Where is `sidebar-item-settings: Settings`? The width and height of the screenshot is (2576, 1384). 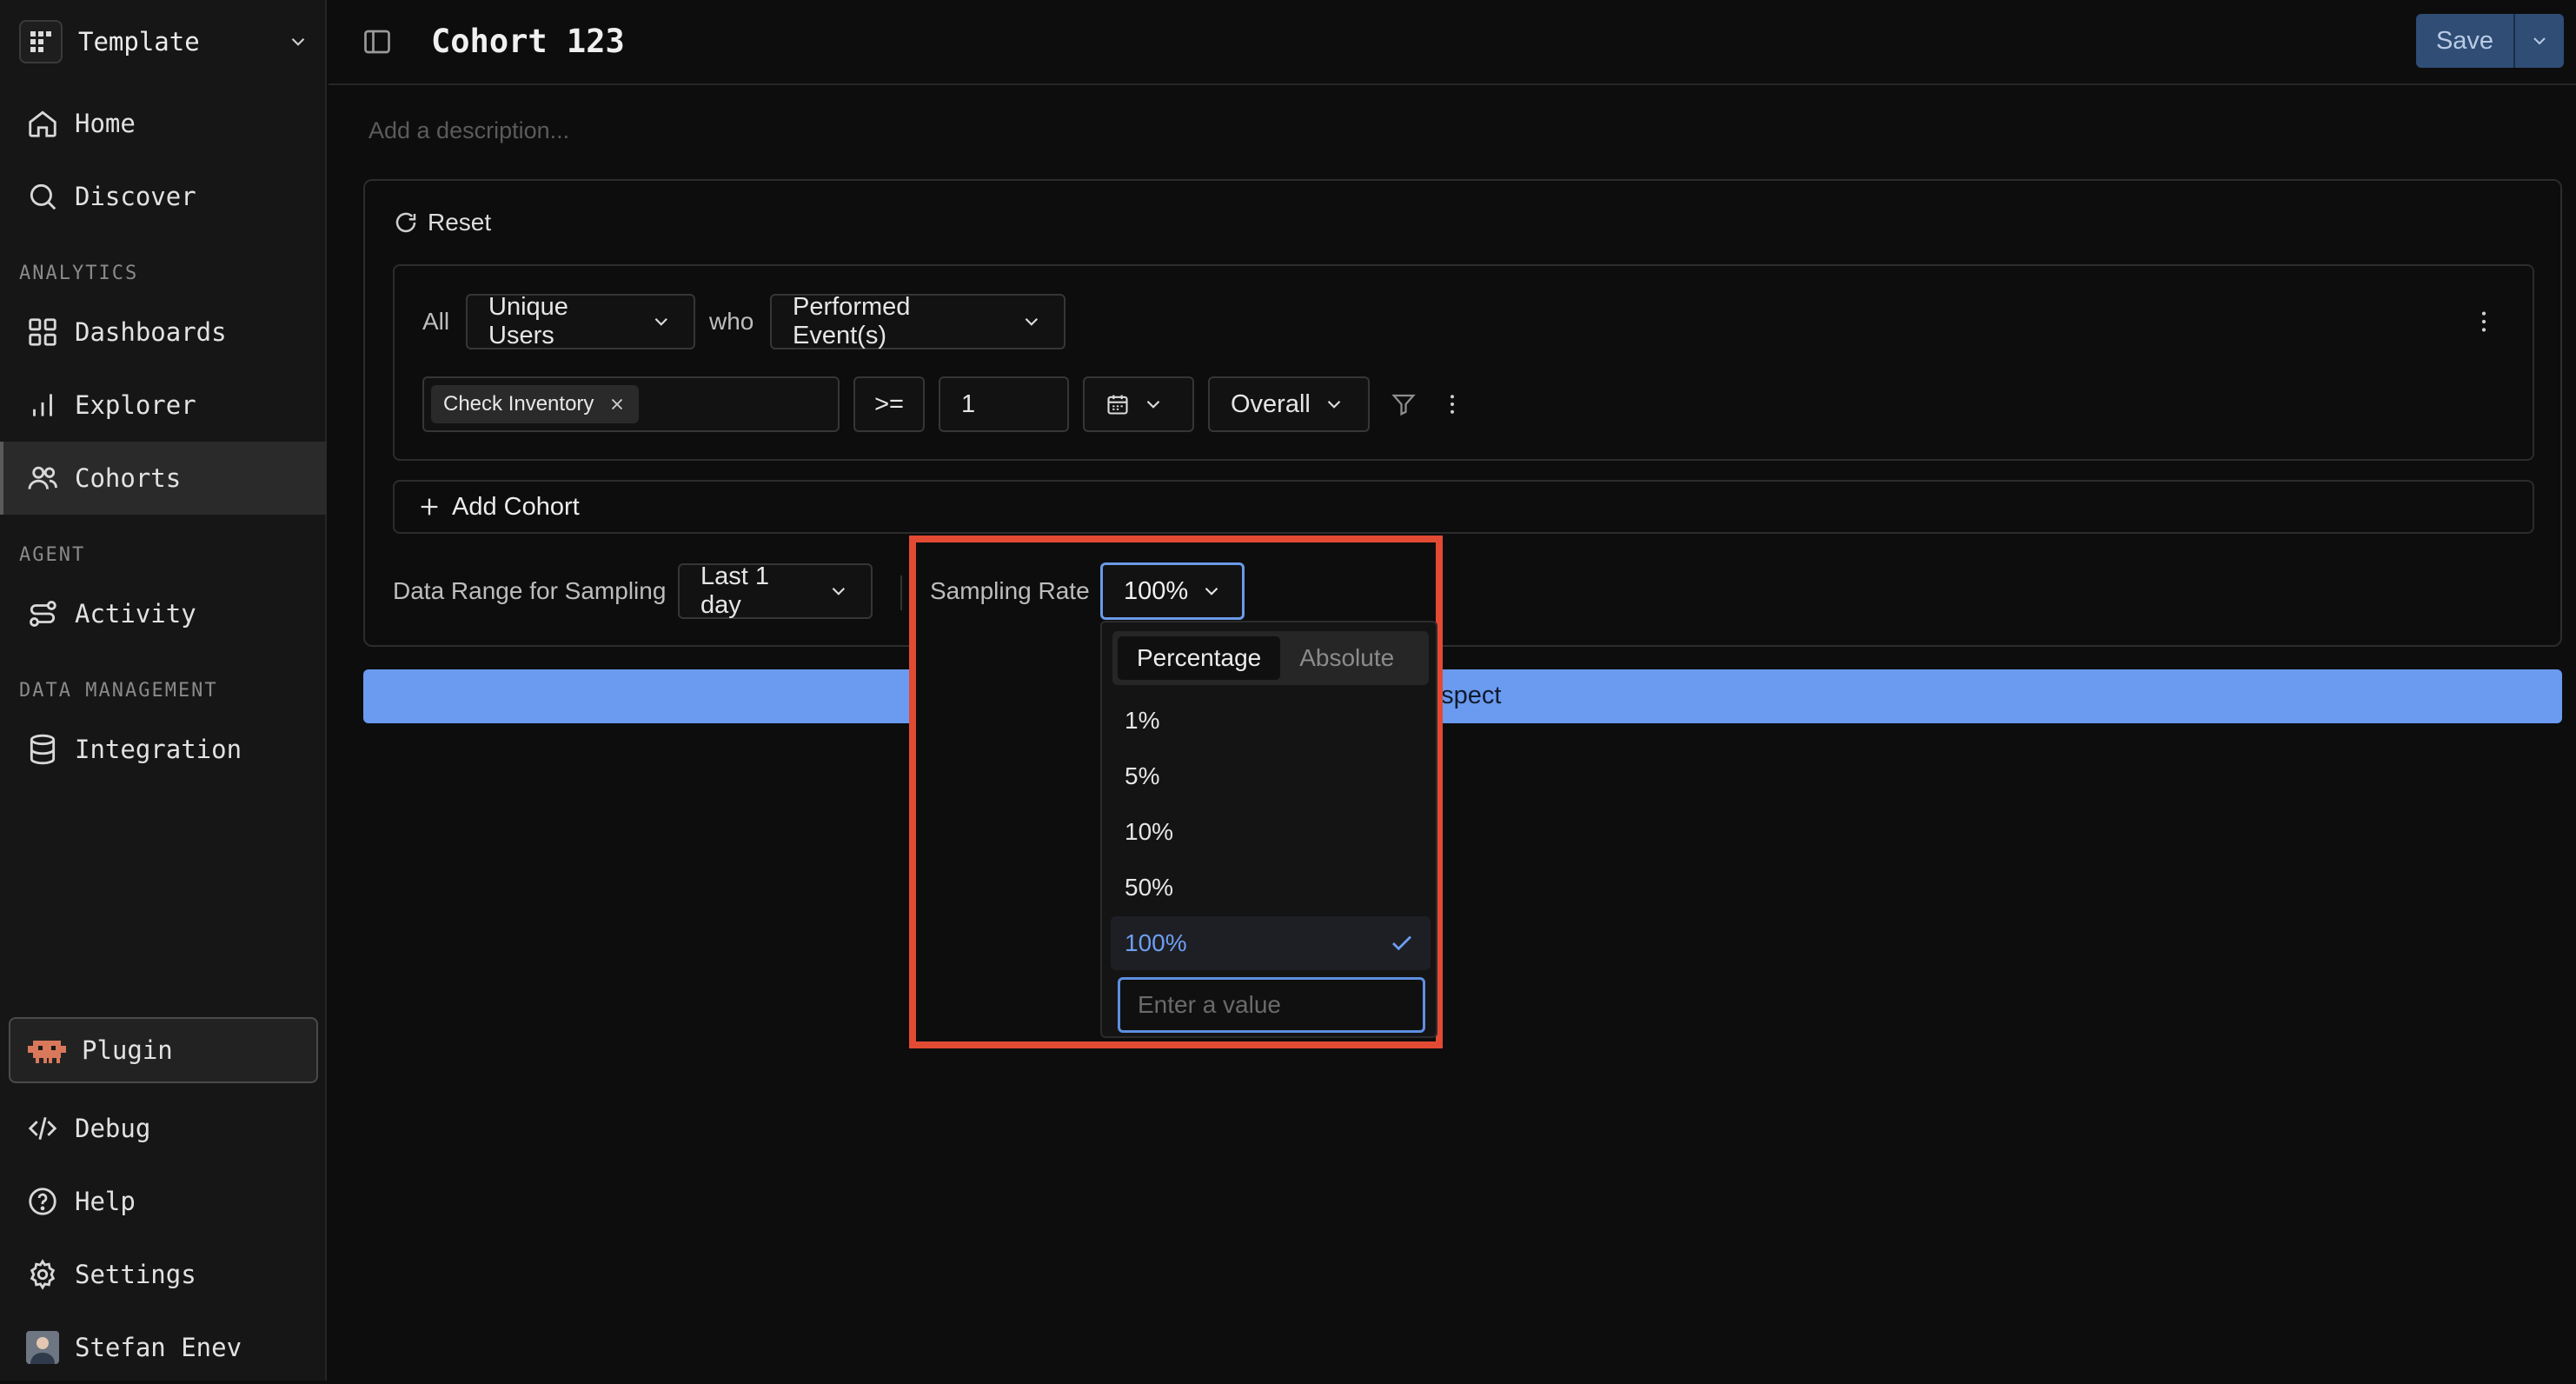 sidebar-item-settings: Settings is located at coordinates (163, 1274).